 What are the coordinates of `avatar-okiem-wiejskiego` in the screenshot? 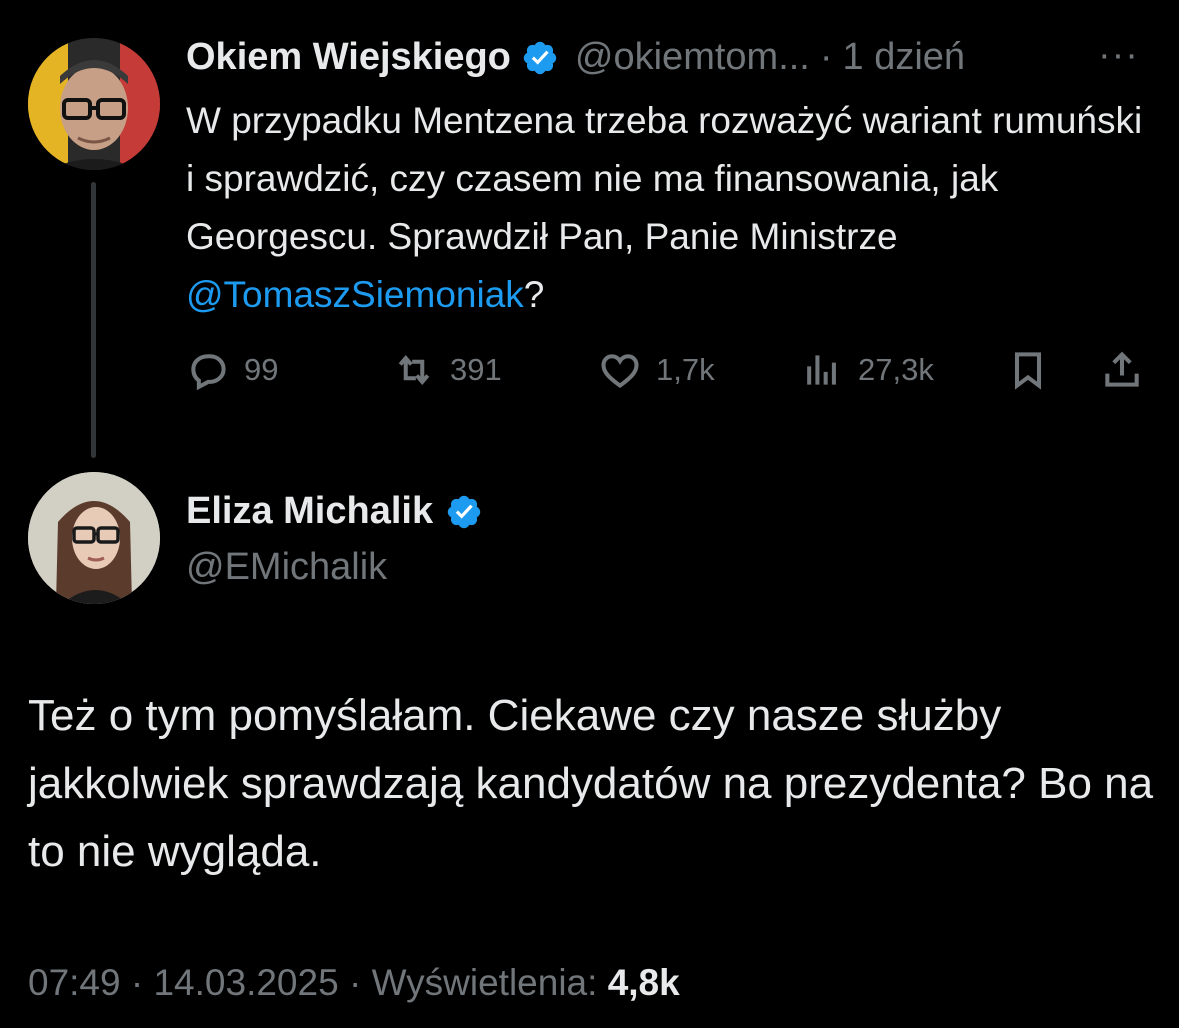 It's located at (94, 104).